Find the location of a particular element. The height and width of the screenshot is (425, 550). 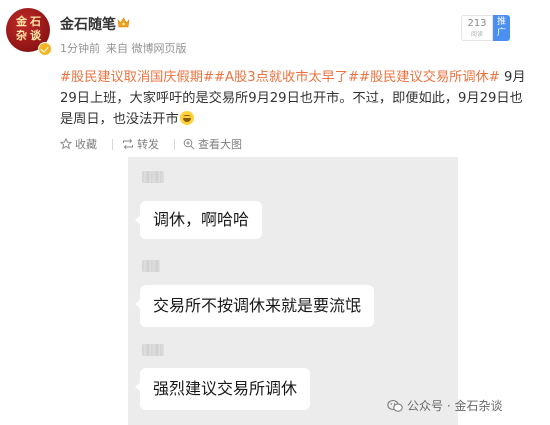

watermark: 公众号 · 金石杂谈 is located at coordinates (444, 405).